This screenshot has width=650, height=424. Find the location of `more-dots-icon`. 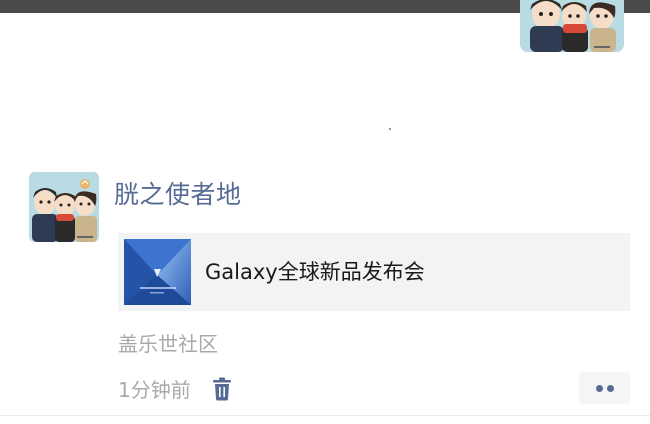

more-dots-icon is located at coordinates (604, 388).